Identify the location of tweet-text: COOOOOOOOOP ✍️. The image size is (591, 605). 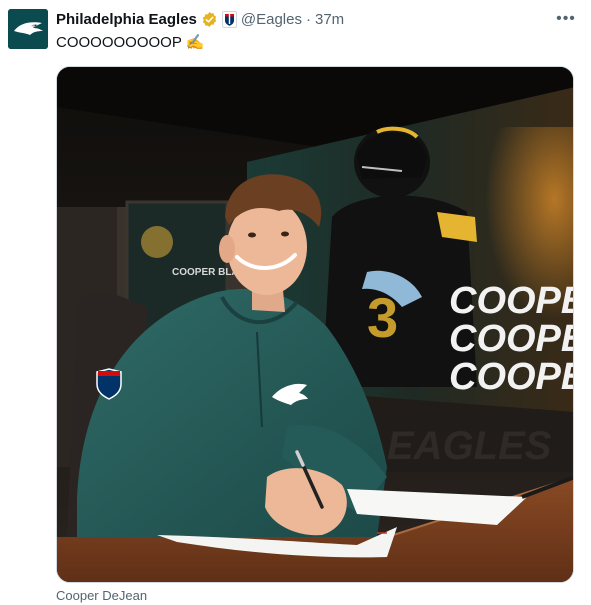
(130, 42).